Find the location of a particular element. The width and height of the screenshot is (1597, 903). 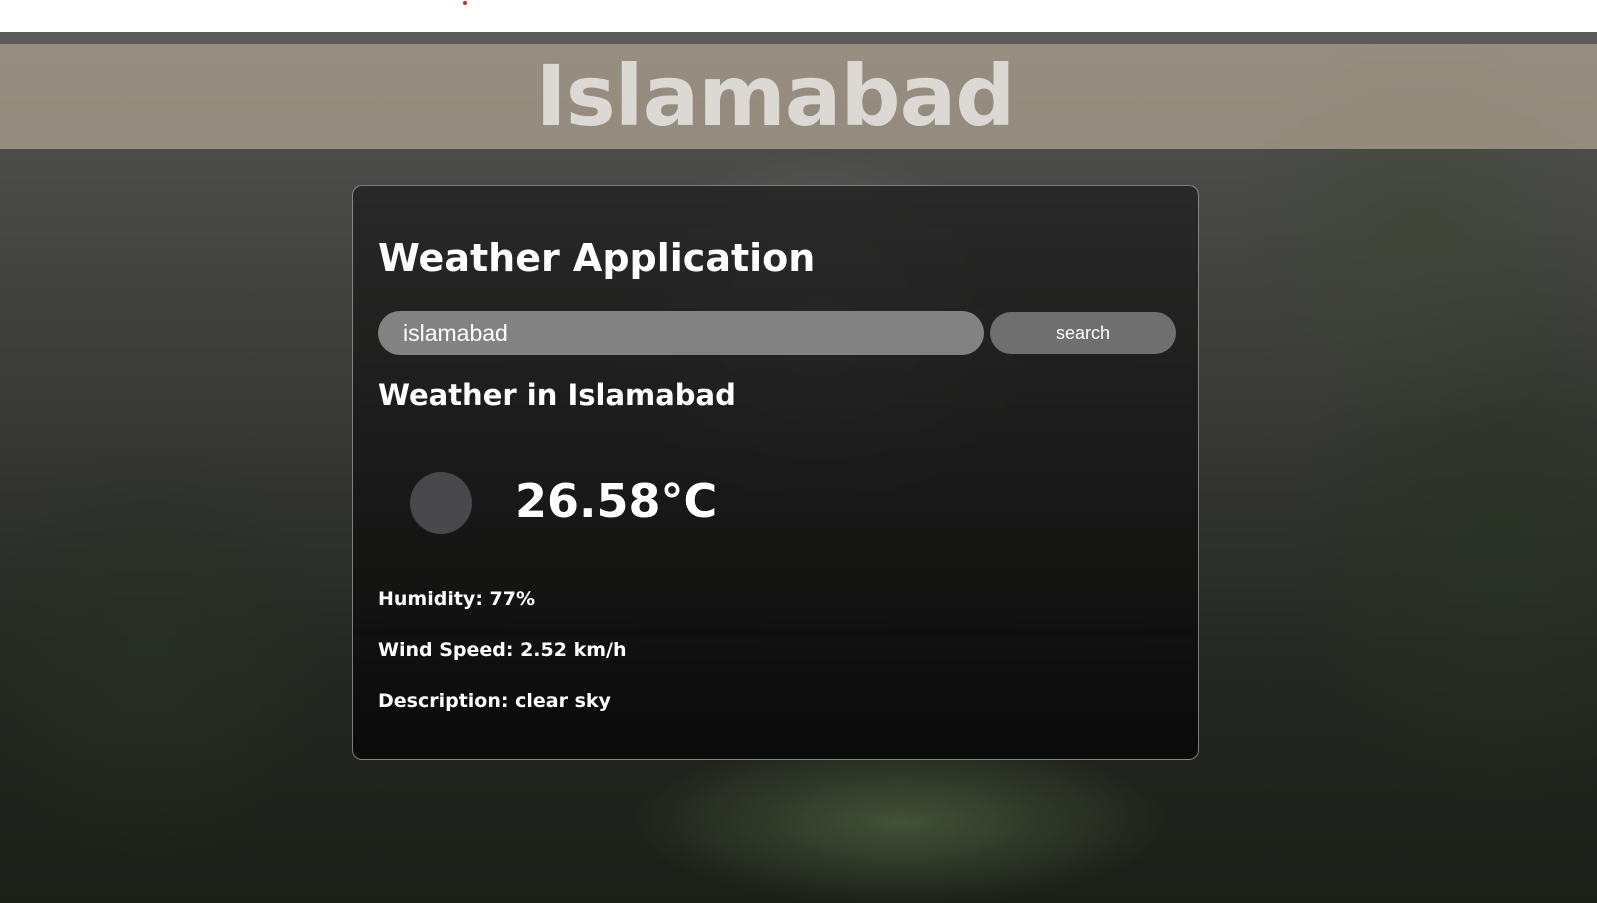

description-text: Description: clear sky is located at coordinates (494, 701).